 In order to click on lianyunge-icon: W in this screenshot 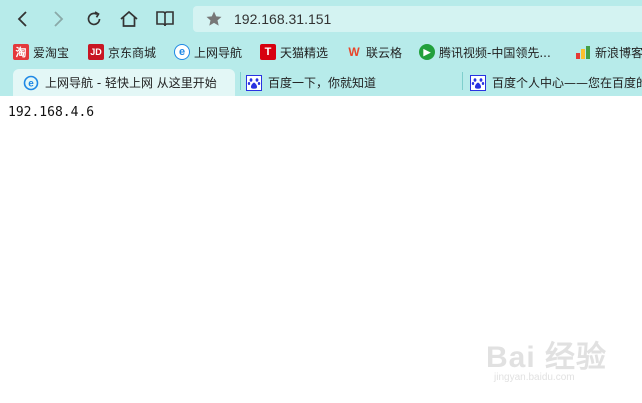, I will do `click(354, 52)`.